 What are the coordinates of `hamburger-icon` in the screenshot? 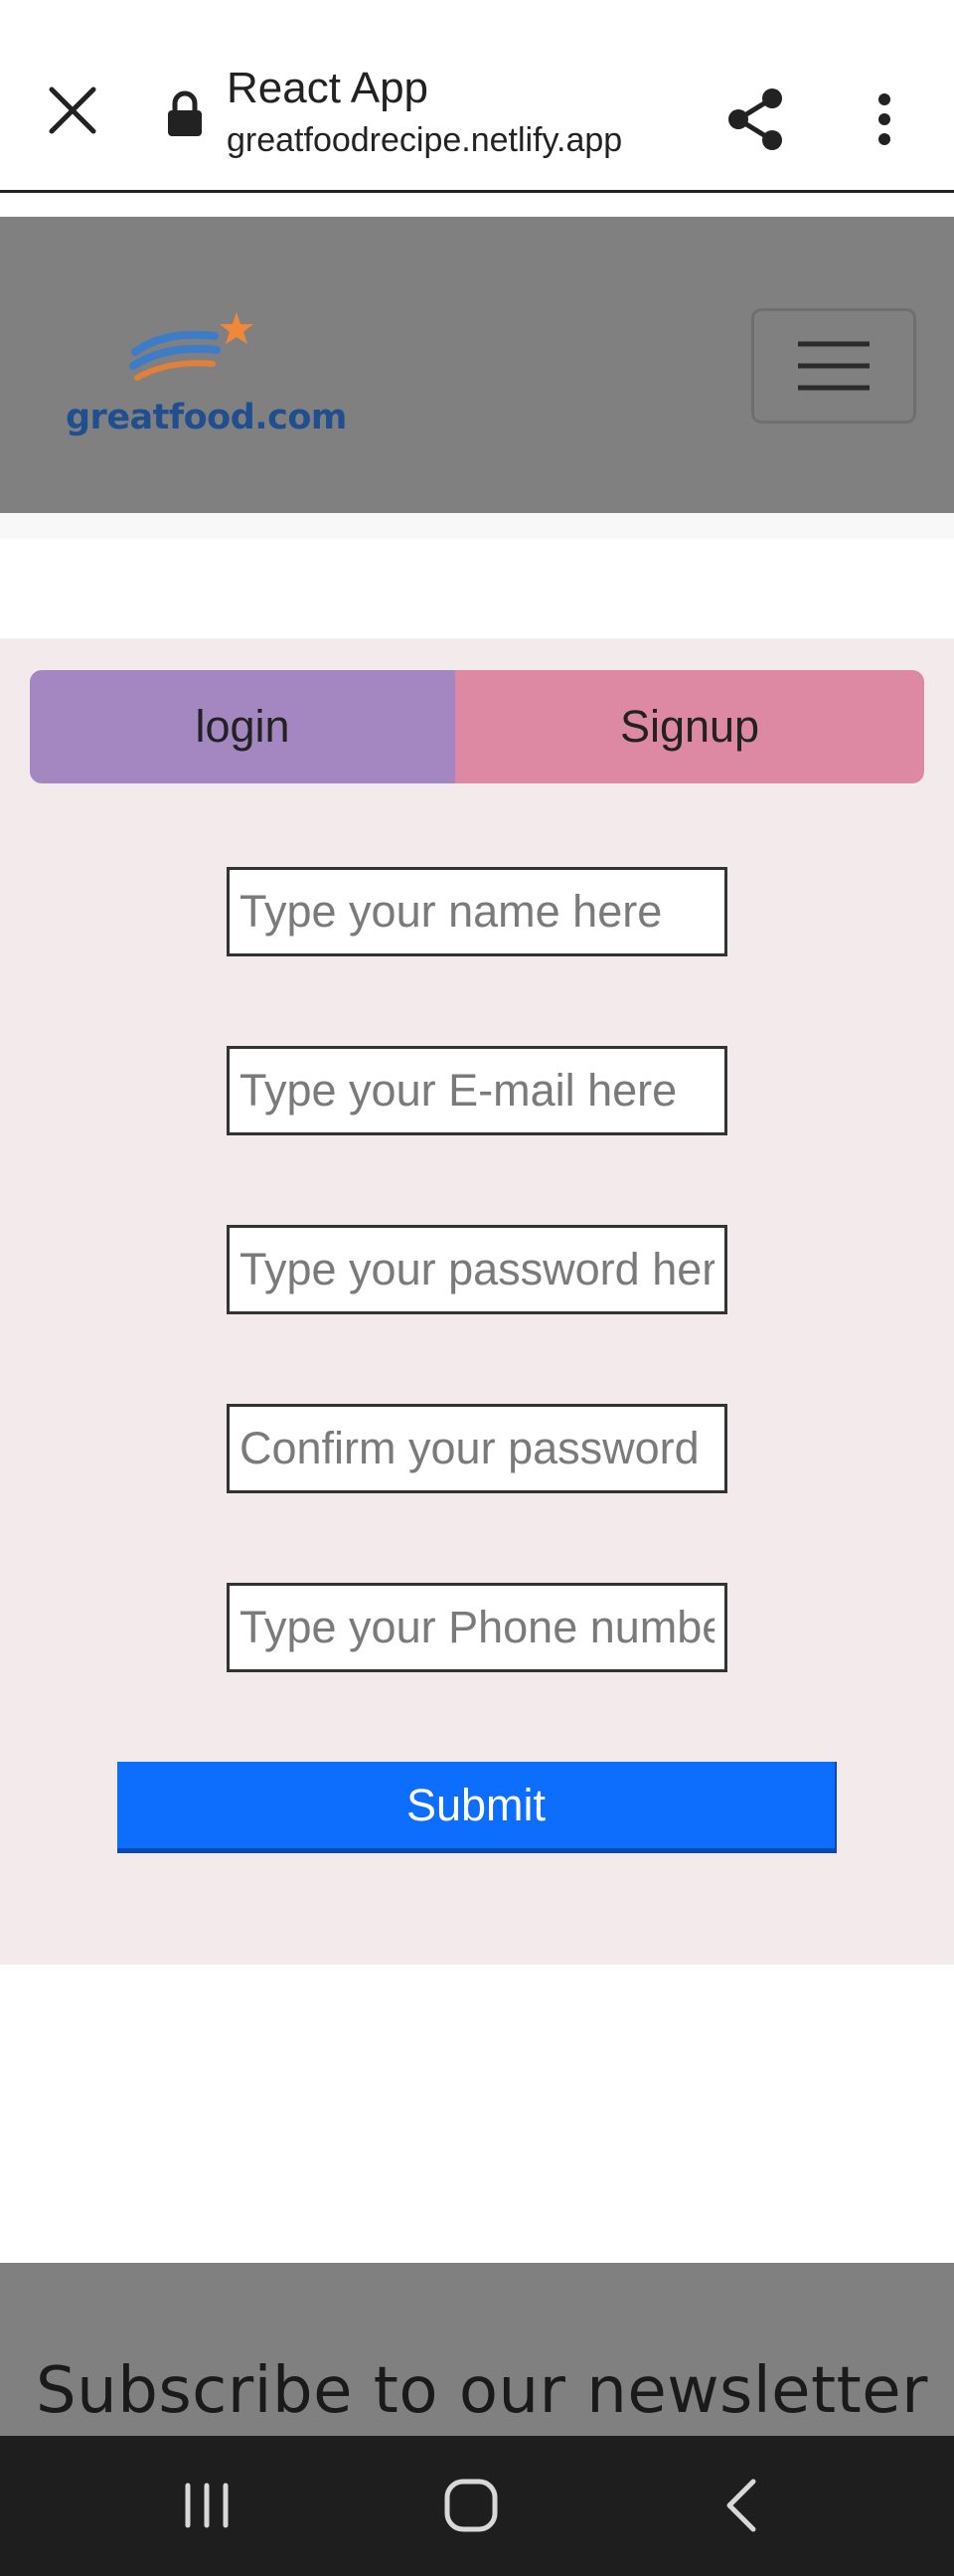 It's located at (834, 366).